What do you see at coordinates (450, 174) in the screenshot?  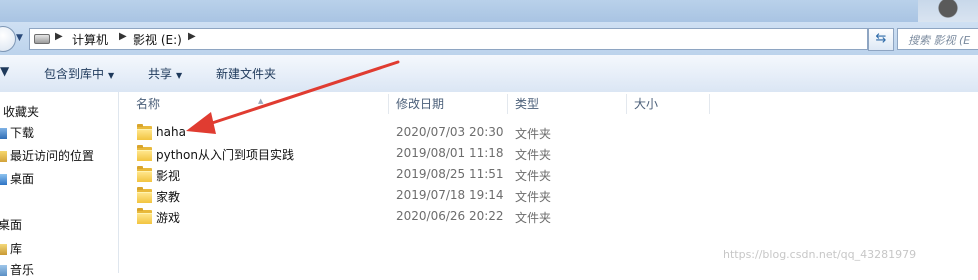 I see `file-date: 2019/08/25 11:51` at bounding box center [450, 174].